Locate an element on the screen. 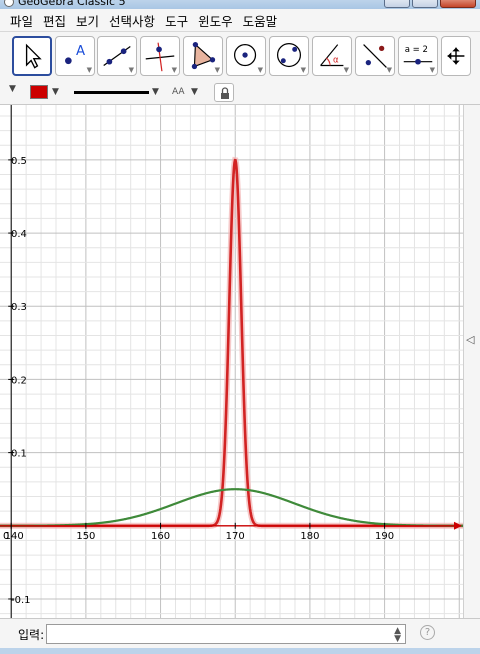 The height and width of the screenshot is (654, 480). line-style-dropdown-icon: ▼ is located at coordinates (155, 92).